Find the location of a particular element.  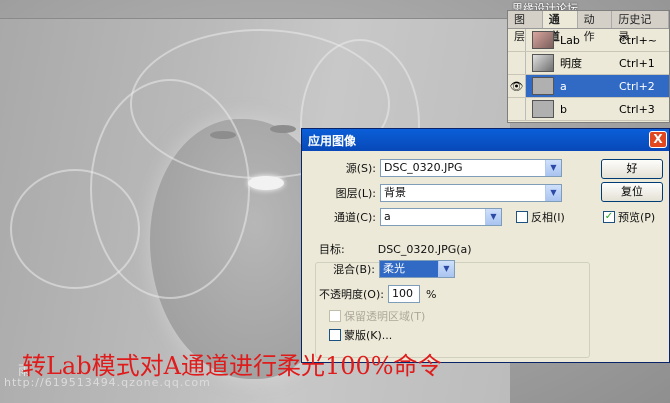

channel-select: a ▼ is located at coordinates (441, 217).